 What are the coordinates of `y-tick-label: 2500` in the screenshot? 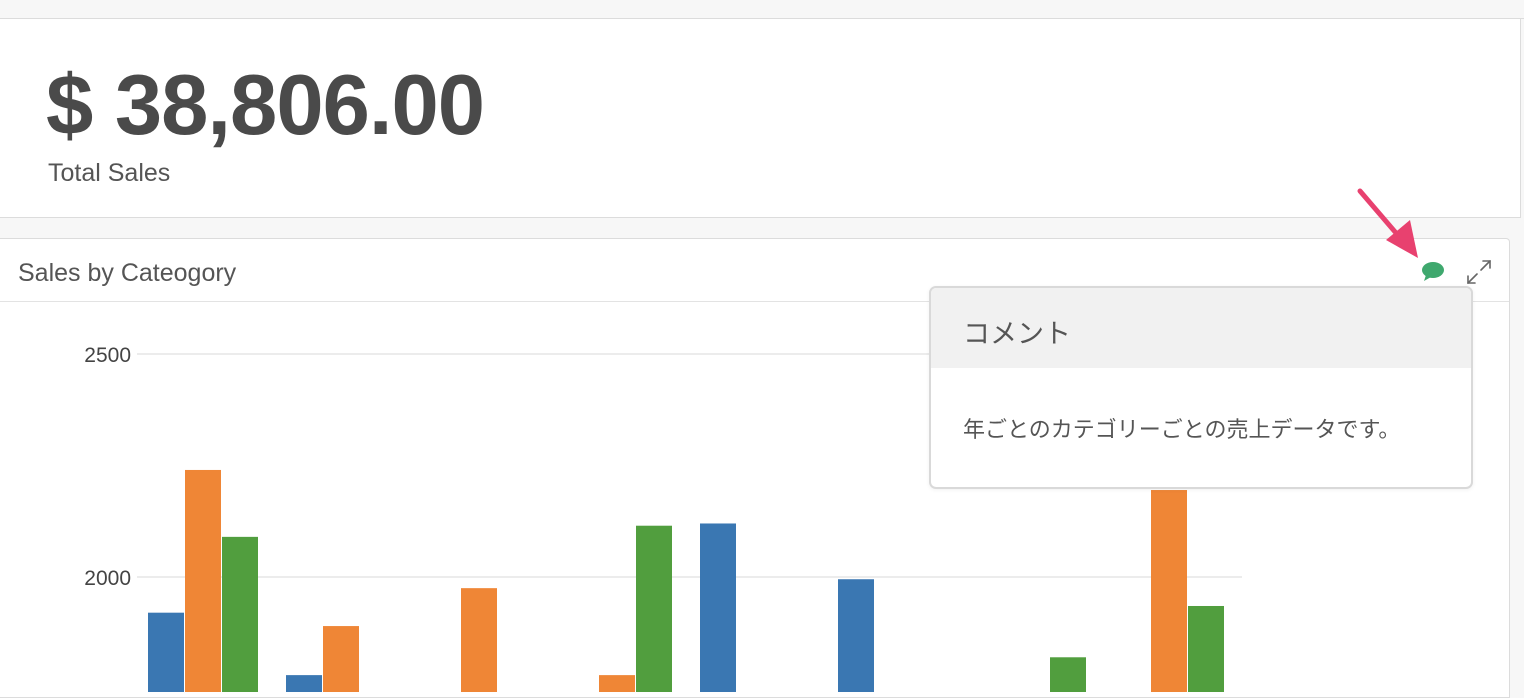 It's located at (107, 355).